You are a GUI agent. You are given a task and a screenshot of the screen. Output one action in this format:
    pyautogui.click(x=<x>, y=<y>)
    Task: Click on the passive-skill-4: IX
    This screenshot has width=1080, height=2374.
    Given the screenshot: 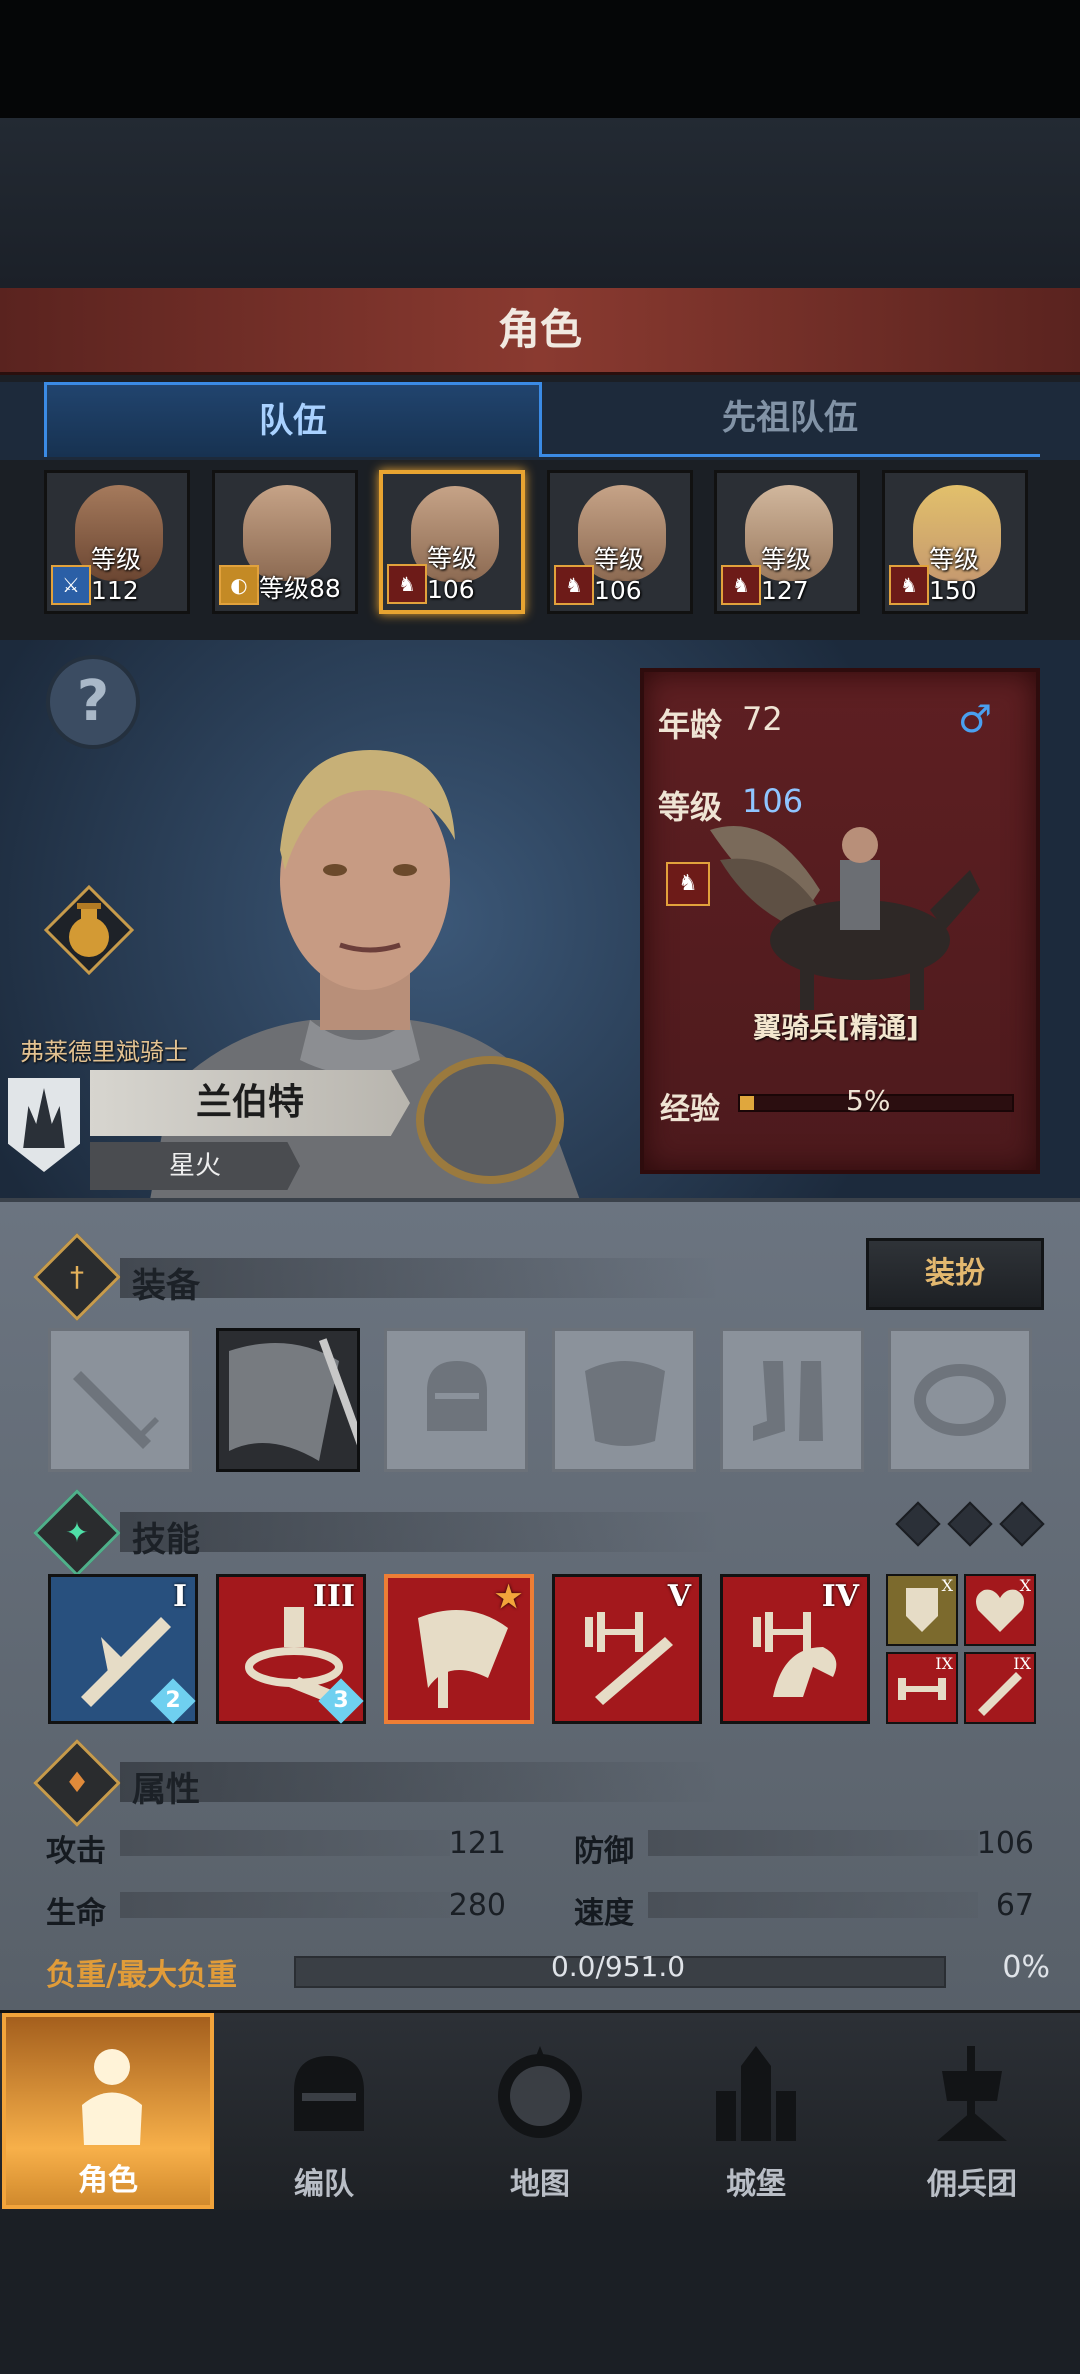 What is the action you would take?
    pyautogui.click(x=1000, y=1688)
    